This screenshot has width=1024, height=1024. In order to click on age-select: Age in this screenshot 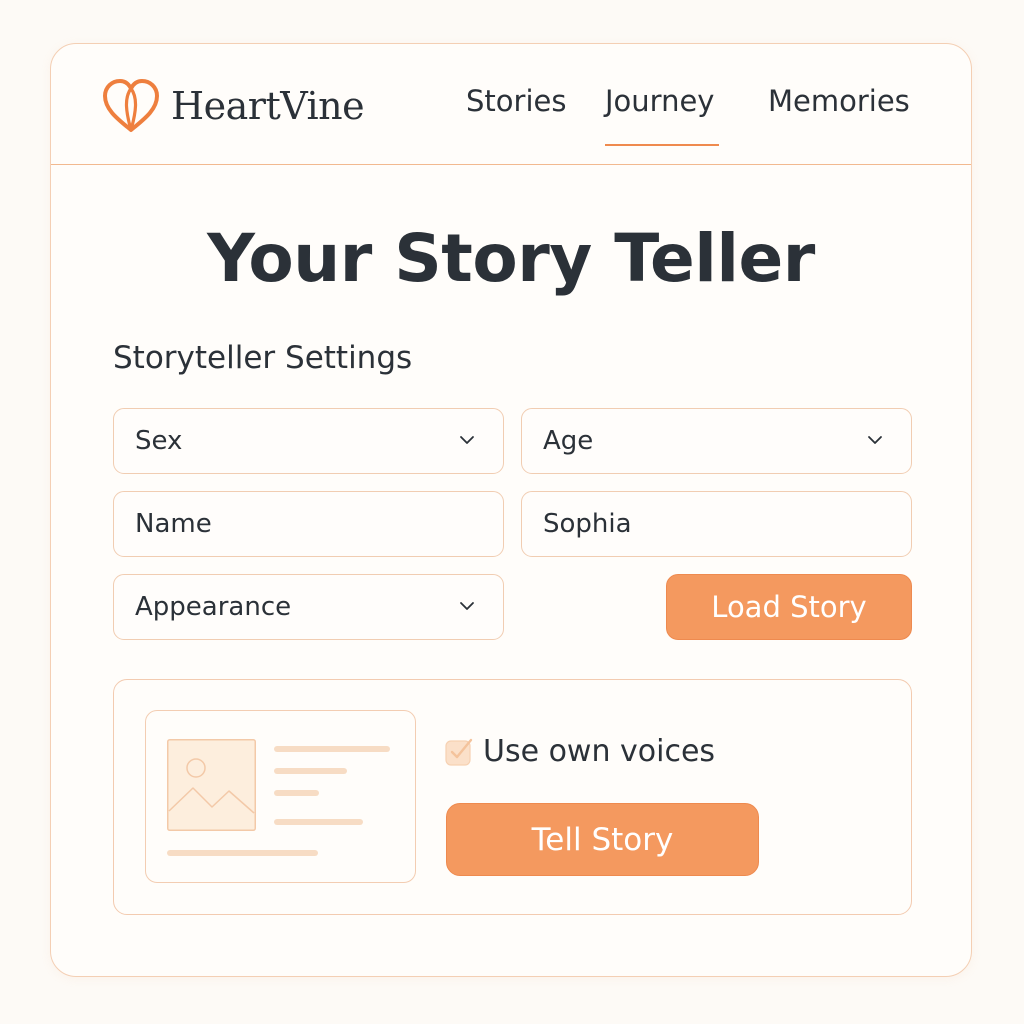, I will do `click(716, 441)`.